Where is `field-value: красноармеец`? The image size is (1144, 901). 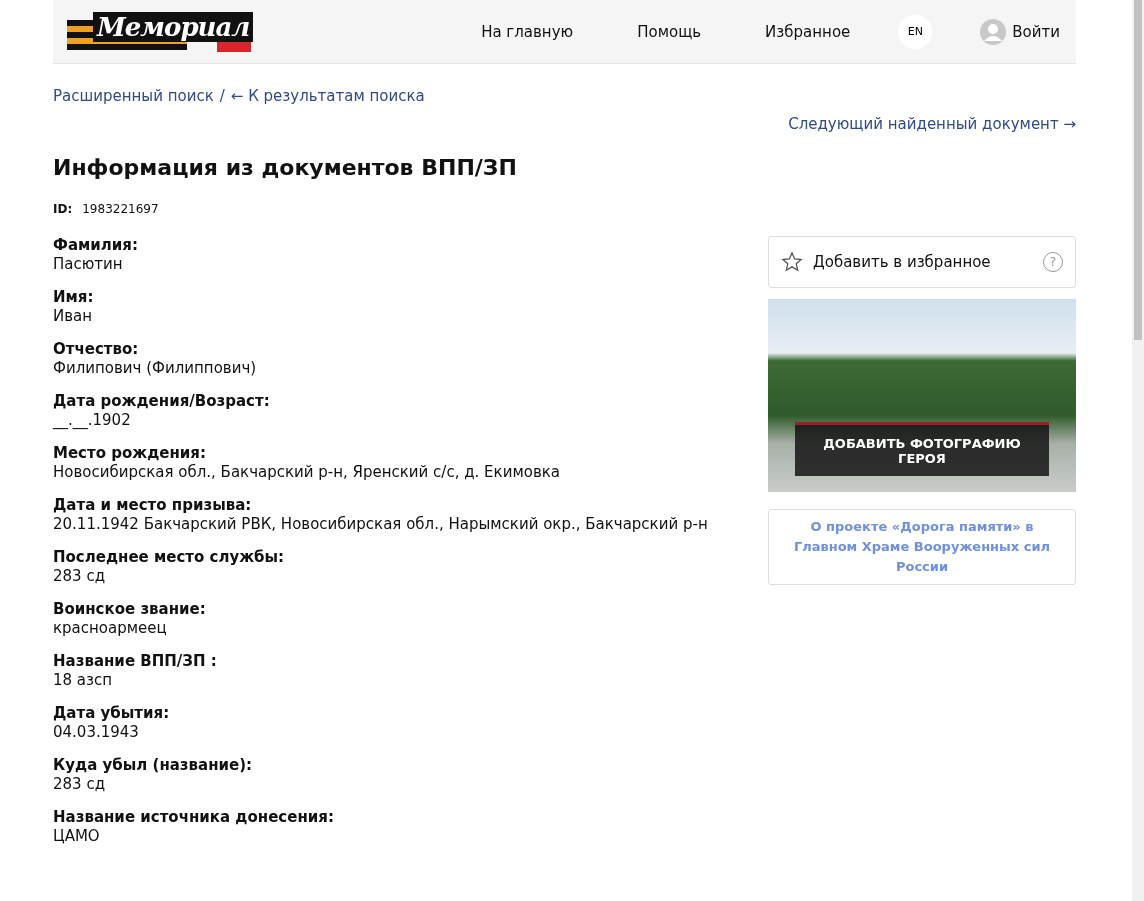
field-value: красноармеец is located at coordinates (110, 628).